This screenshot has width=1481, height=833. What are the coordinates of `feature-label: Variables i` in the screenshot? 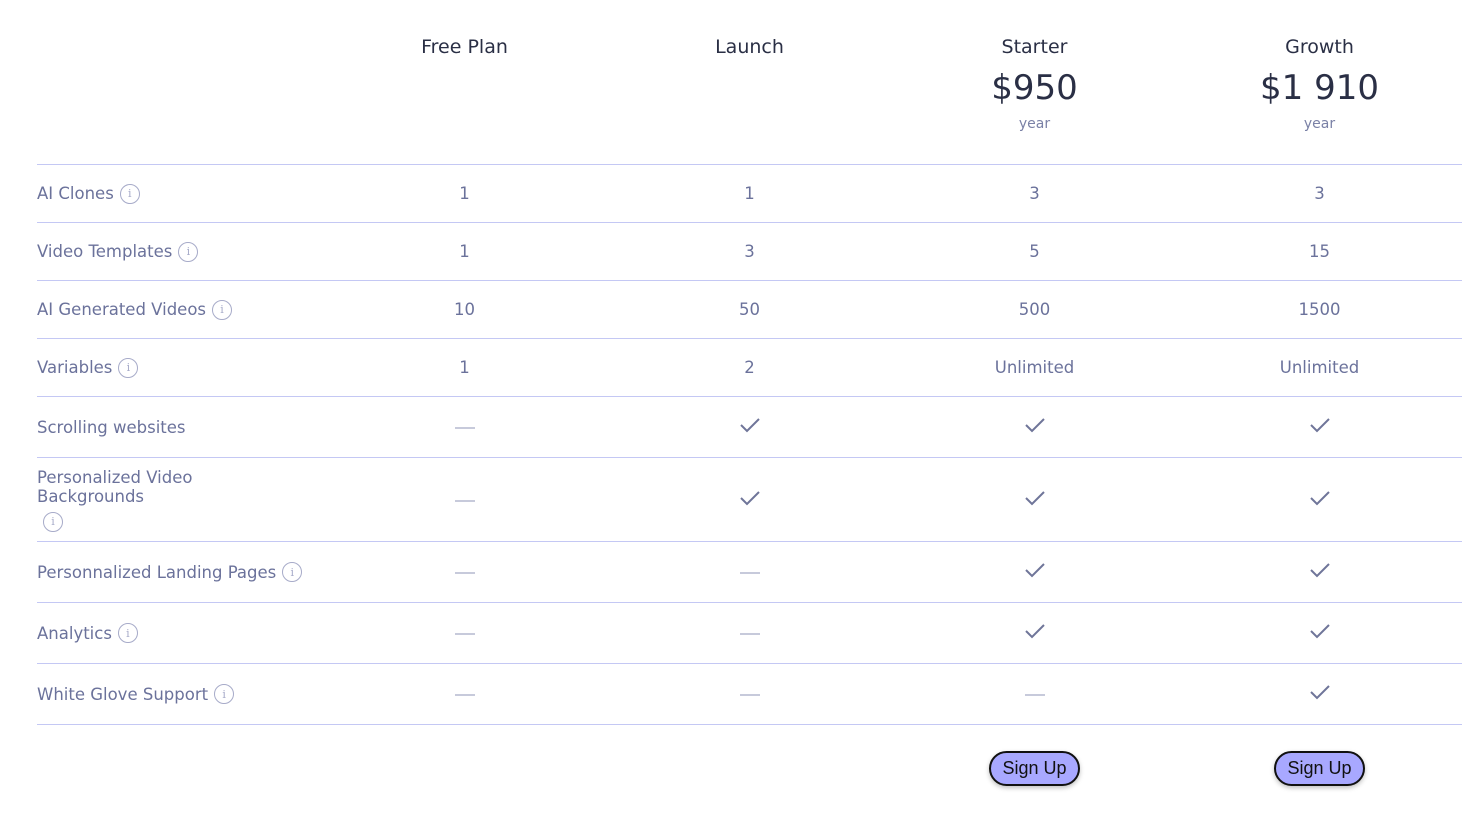 It's located at (179, 367).